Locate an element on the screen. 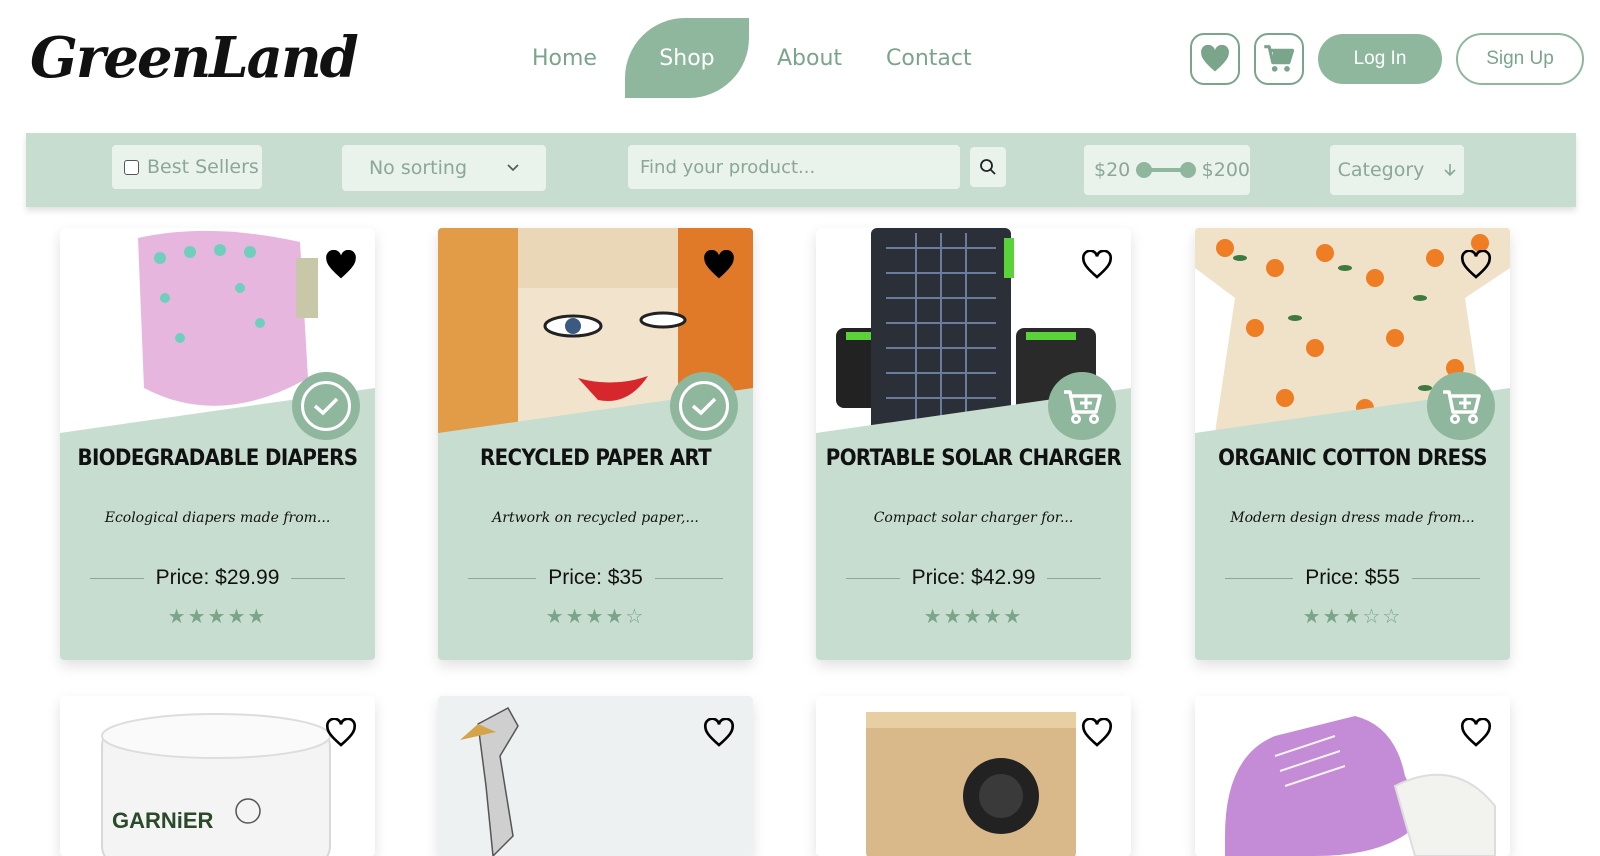  star-empty-icon: ☆☆ is located at coordinates (1382, 616).